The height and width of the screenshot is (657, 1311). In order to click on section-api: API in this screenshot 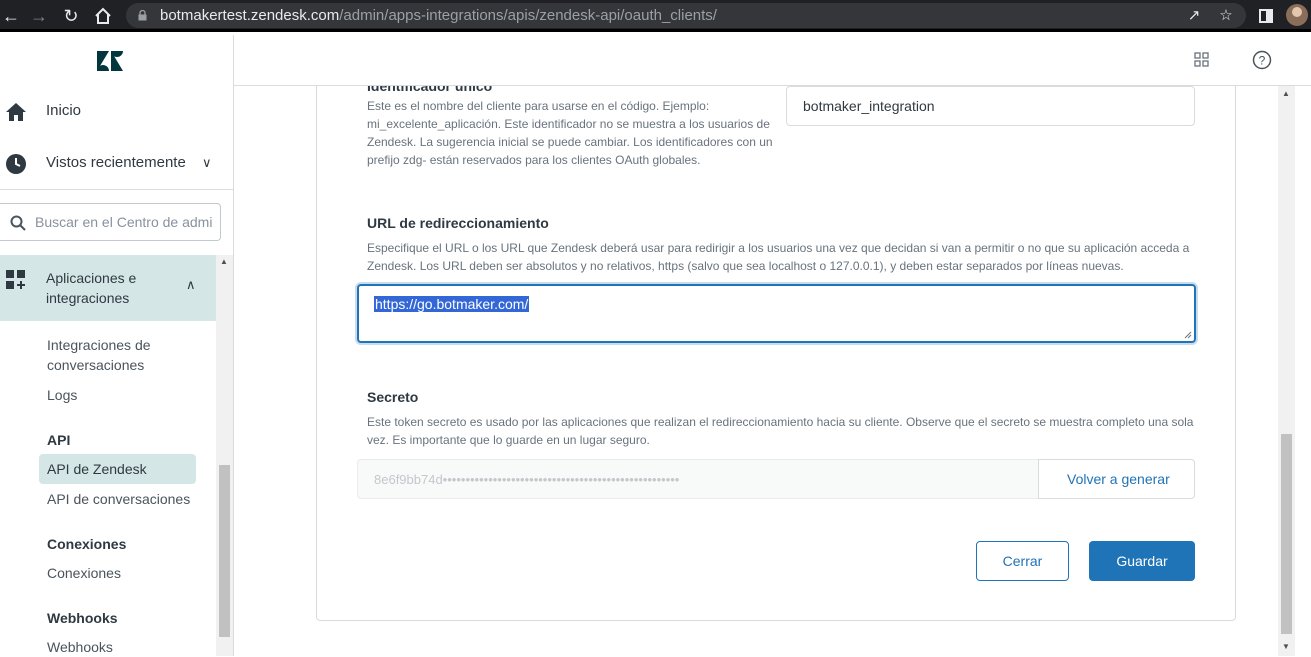, I will do `click(59, 440)`.